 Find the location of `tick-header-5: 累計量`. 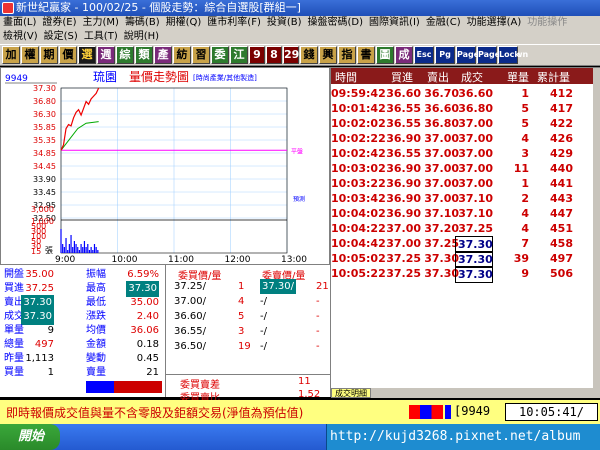

tick-header-5: 累計量 is located at coordinates (553, 77).